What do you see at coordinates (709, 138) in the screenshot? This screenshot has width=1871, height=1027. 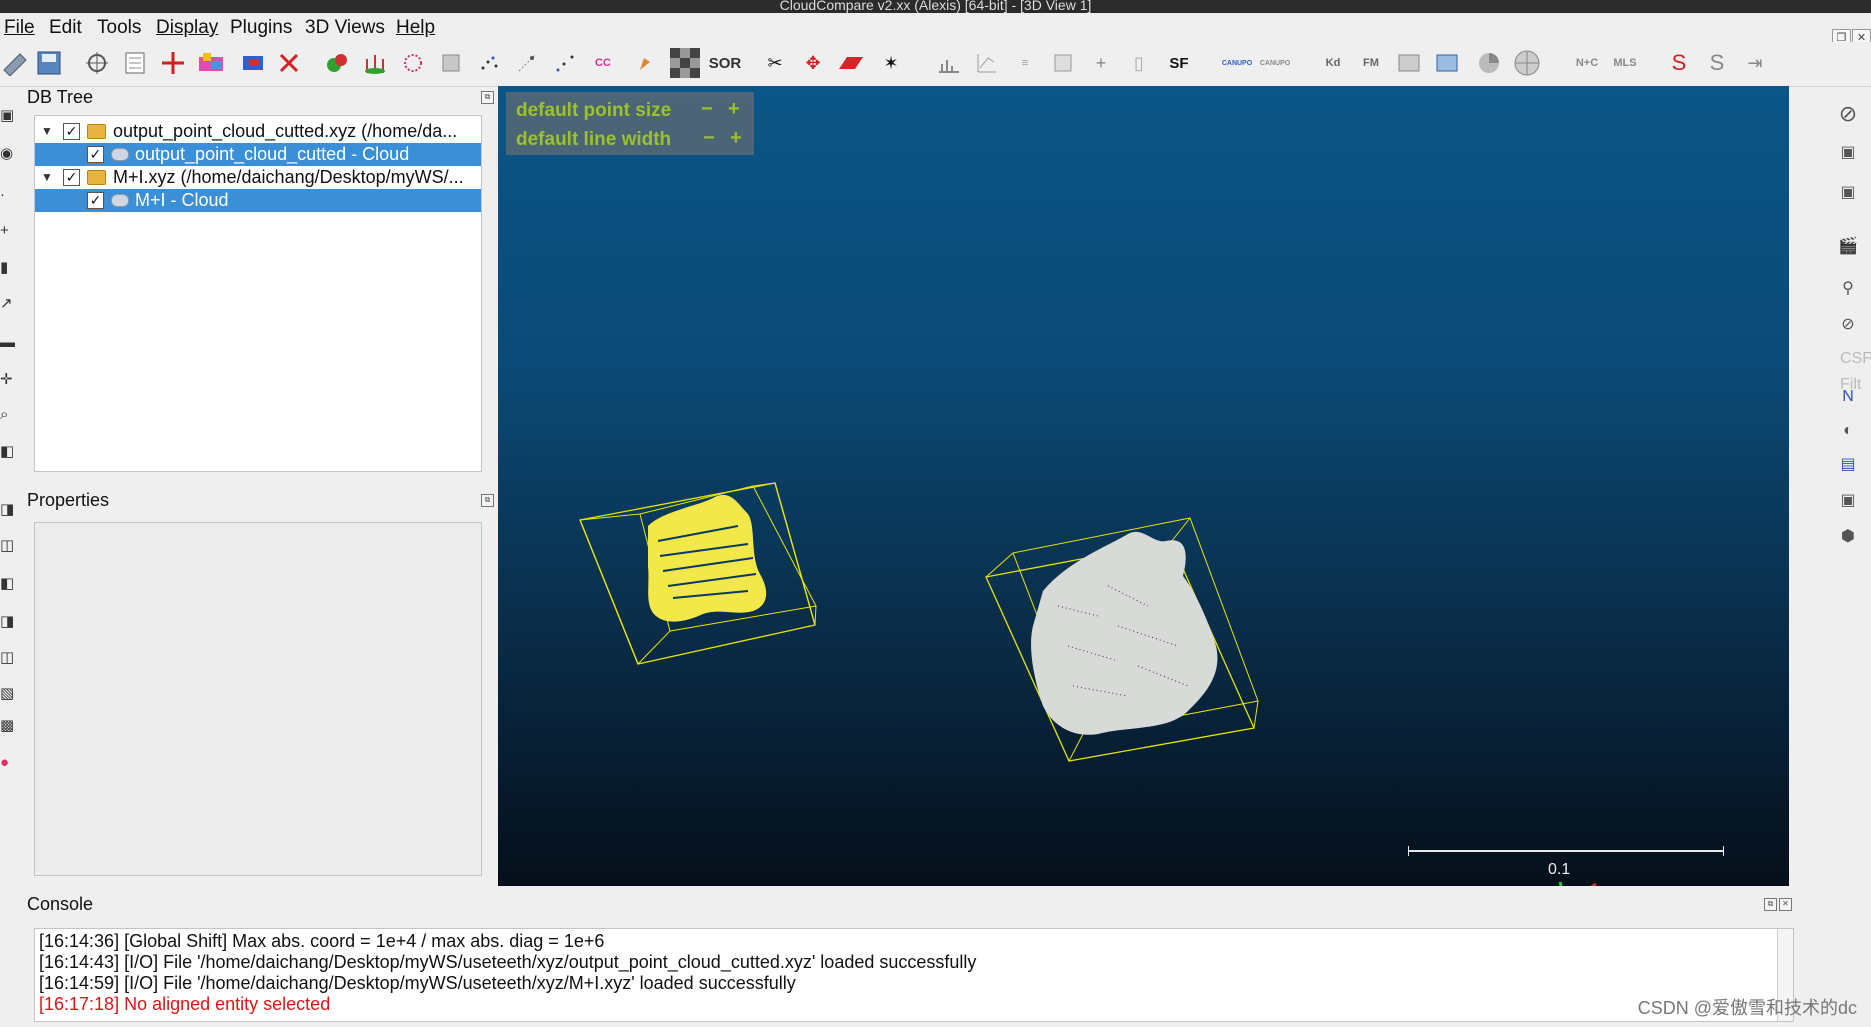 I see `line-width-minus-button: −` at bounding box center [709, 138].